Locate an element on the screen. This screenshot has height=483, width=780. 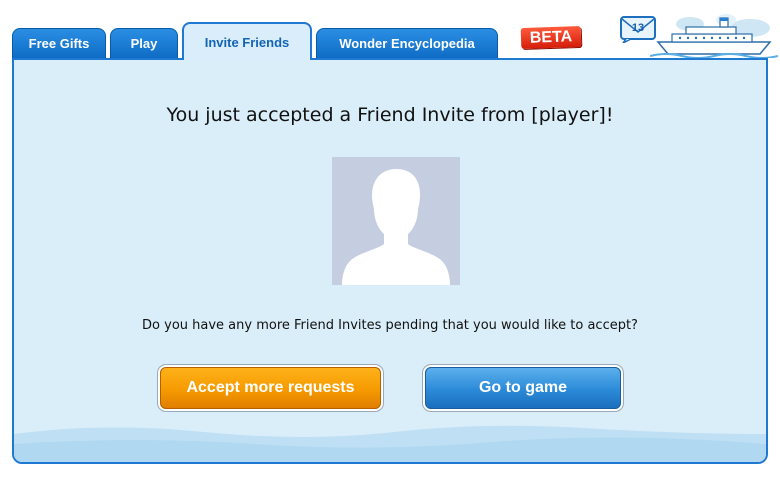
tab-free-gifts: Free Gifts is located at coordinates (59, 43).